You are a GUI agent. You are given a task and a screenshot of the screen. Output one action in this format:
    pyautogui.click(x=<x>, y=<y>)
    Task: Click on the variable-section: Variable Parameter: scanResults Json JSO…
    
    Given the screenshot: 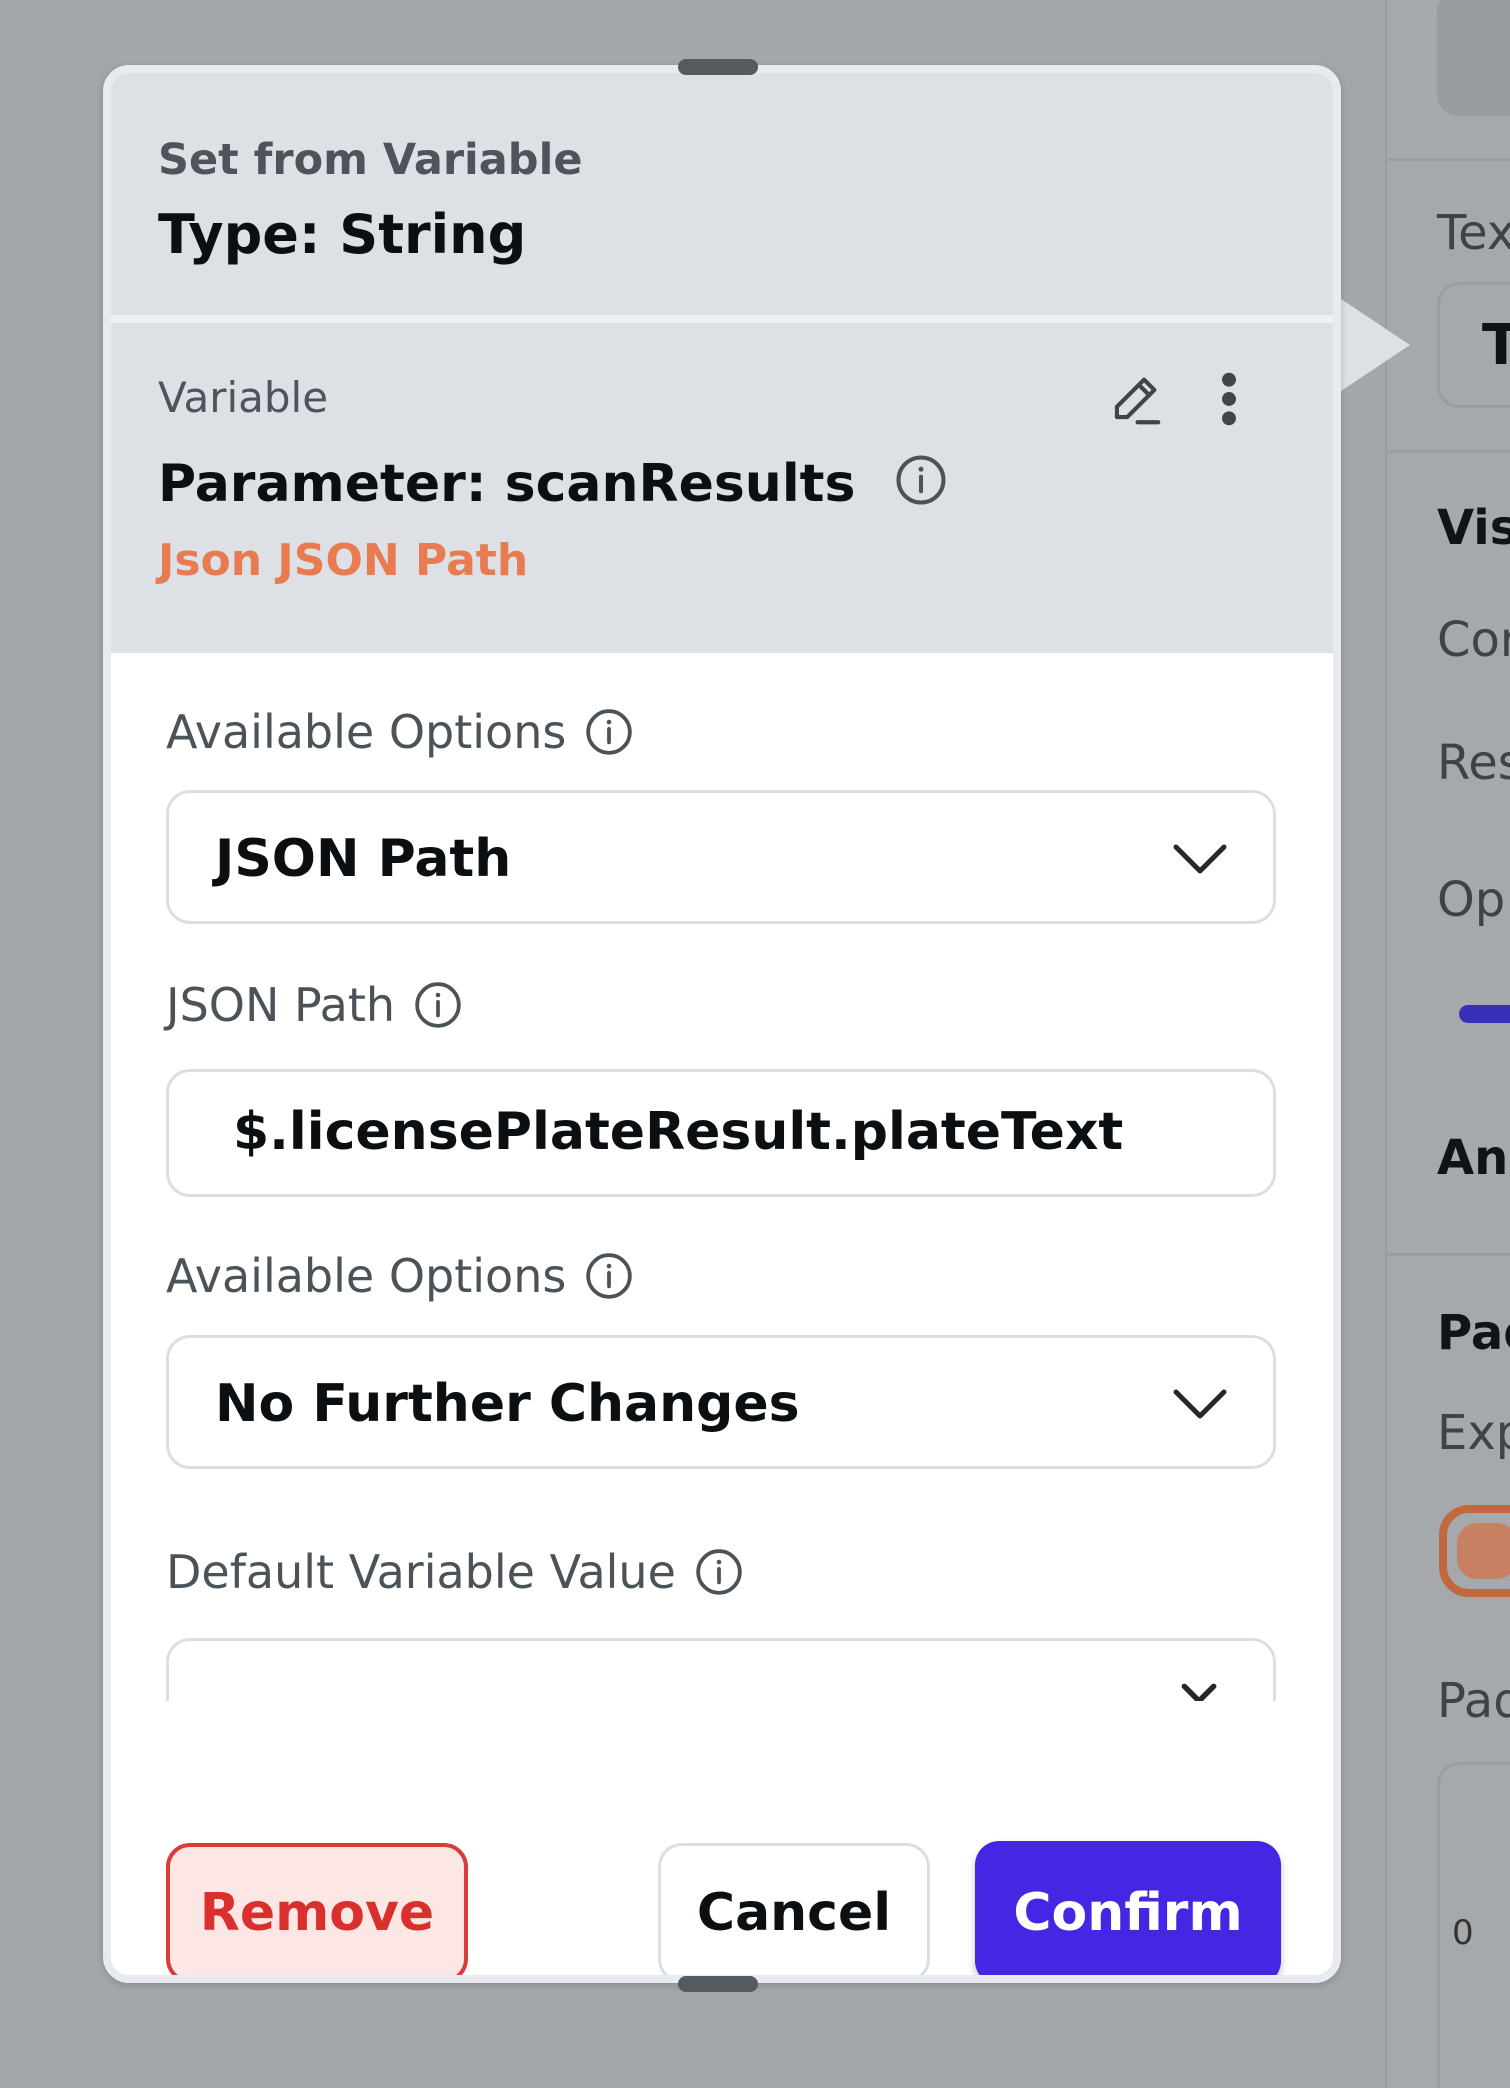 What is the action you would take?
    pyautogui.click(x=722, y=488)
    